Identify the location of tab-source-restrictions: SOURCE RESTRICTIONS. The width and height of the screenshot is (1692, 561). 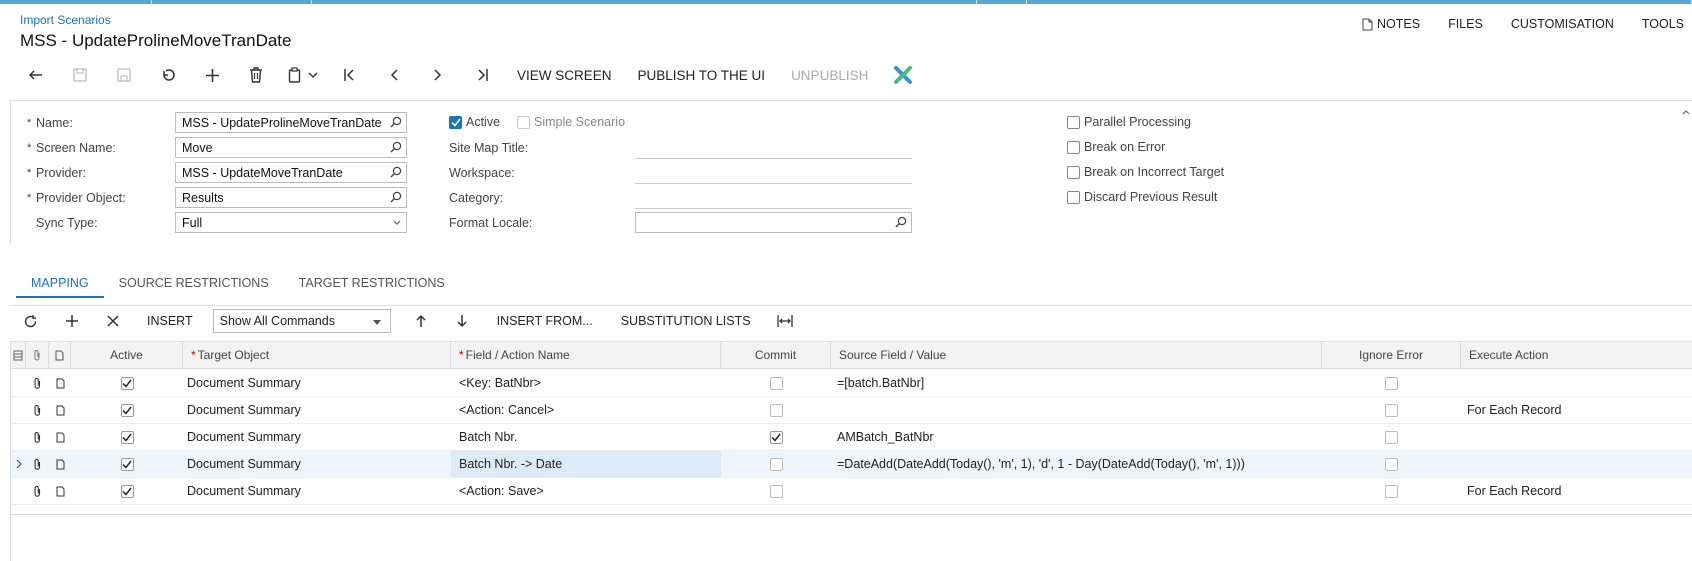
(194, 283).